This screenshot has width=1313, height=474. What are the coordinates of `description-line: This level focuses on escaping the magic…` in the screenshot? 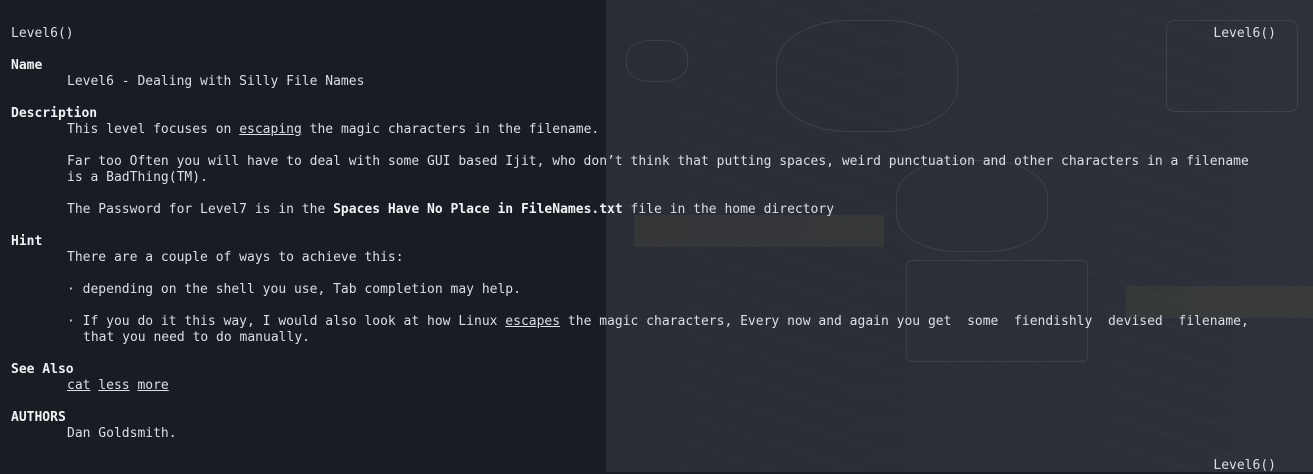 It's located at (333, 130).